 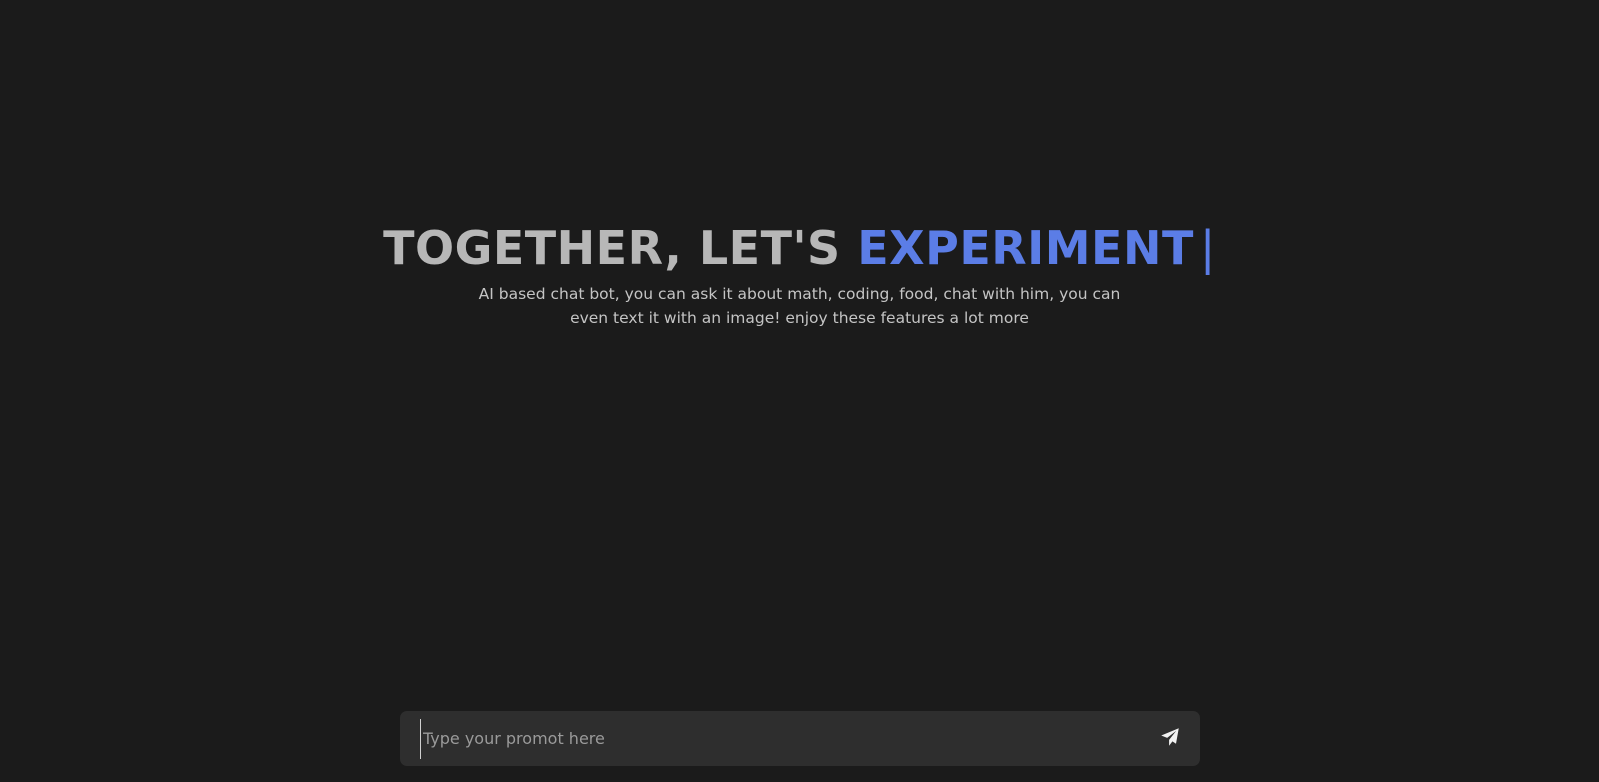 I want to click on send-button, so click(x=1170, y=739).